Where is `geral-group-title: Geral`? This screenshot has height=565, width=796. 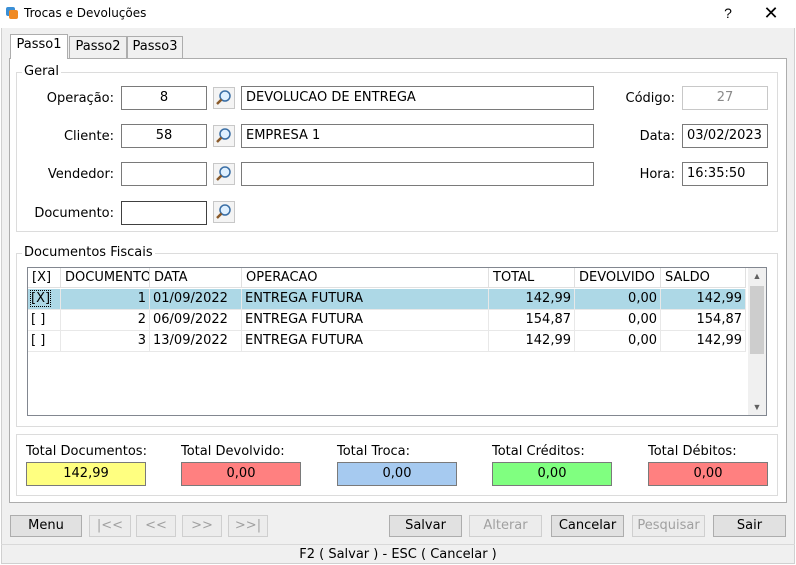
geral-group-title: Geral is located at coordinates (41, 71).